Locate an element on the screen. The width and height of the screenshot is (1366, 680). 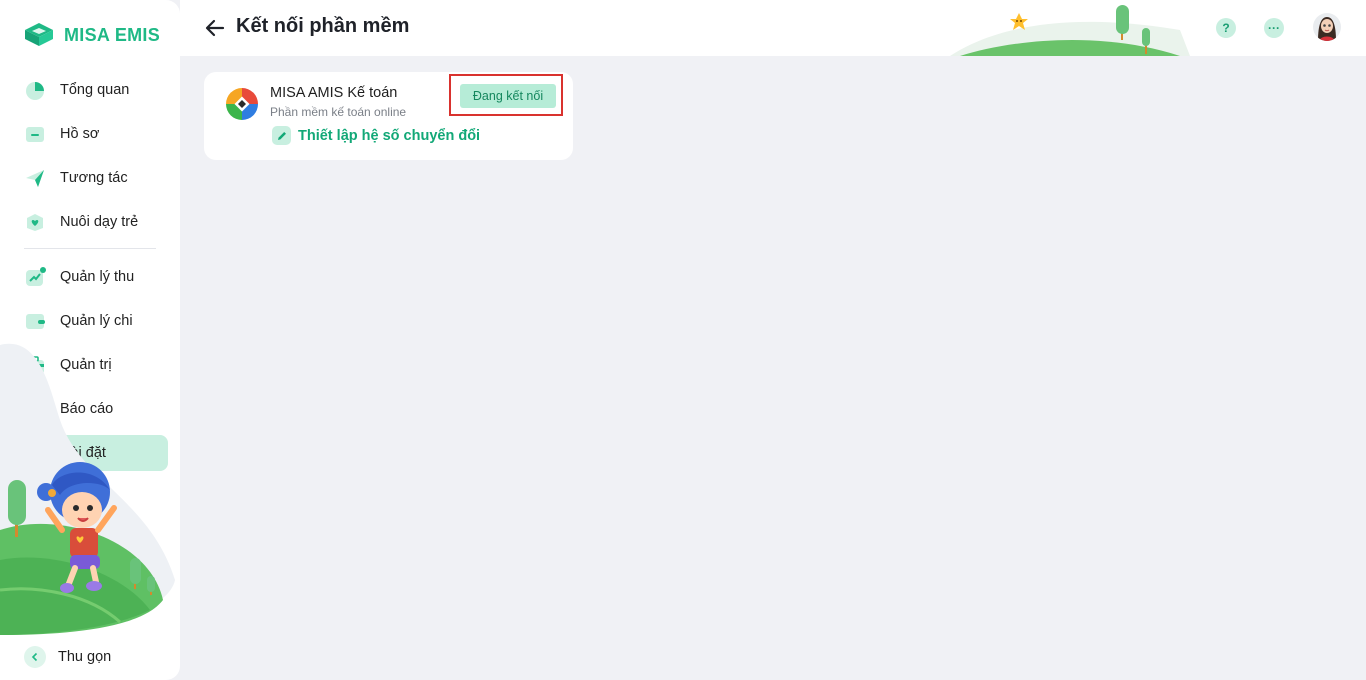
app-name: MISA AMIS Kế toán is located at coordinates (334, 93).